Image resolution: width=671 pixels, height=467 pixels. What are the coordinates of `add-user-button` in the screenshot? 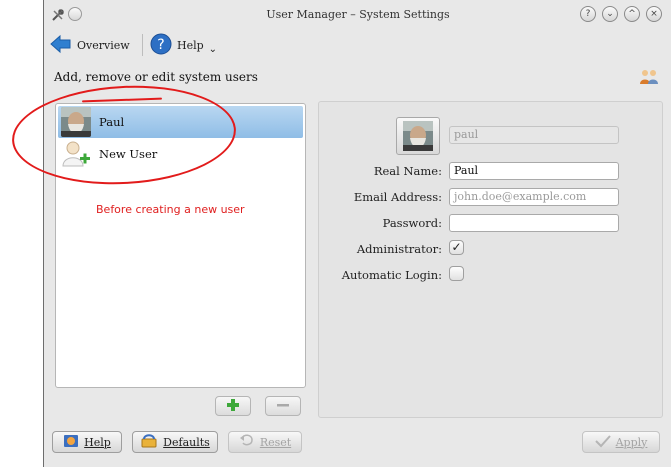 It's located at (233, 406).